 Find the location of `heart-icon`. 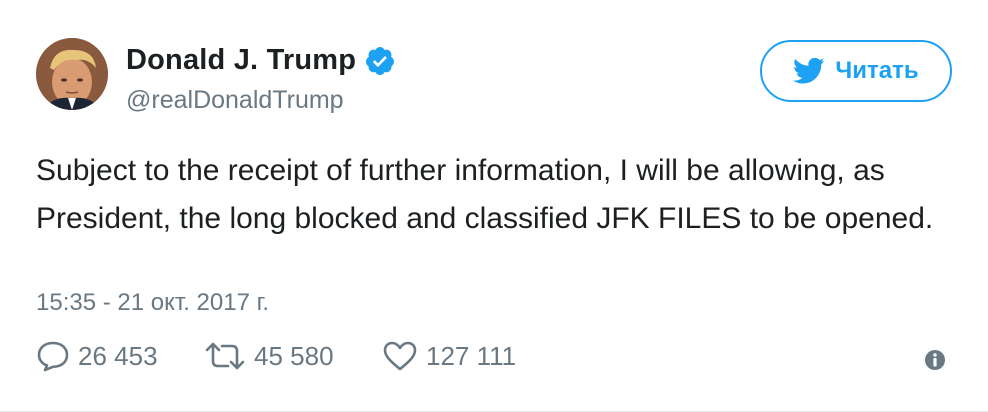

heart-icon is located at coordinates (400, 356).